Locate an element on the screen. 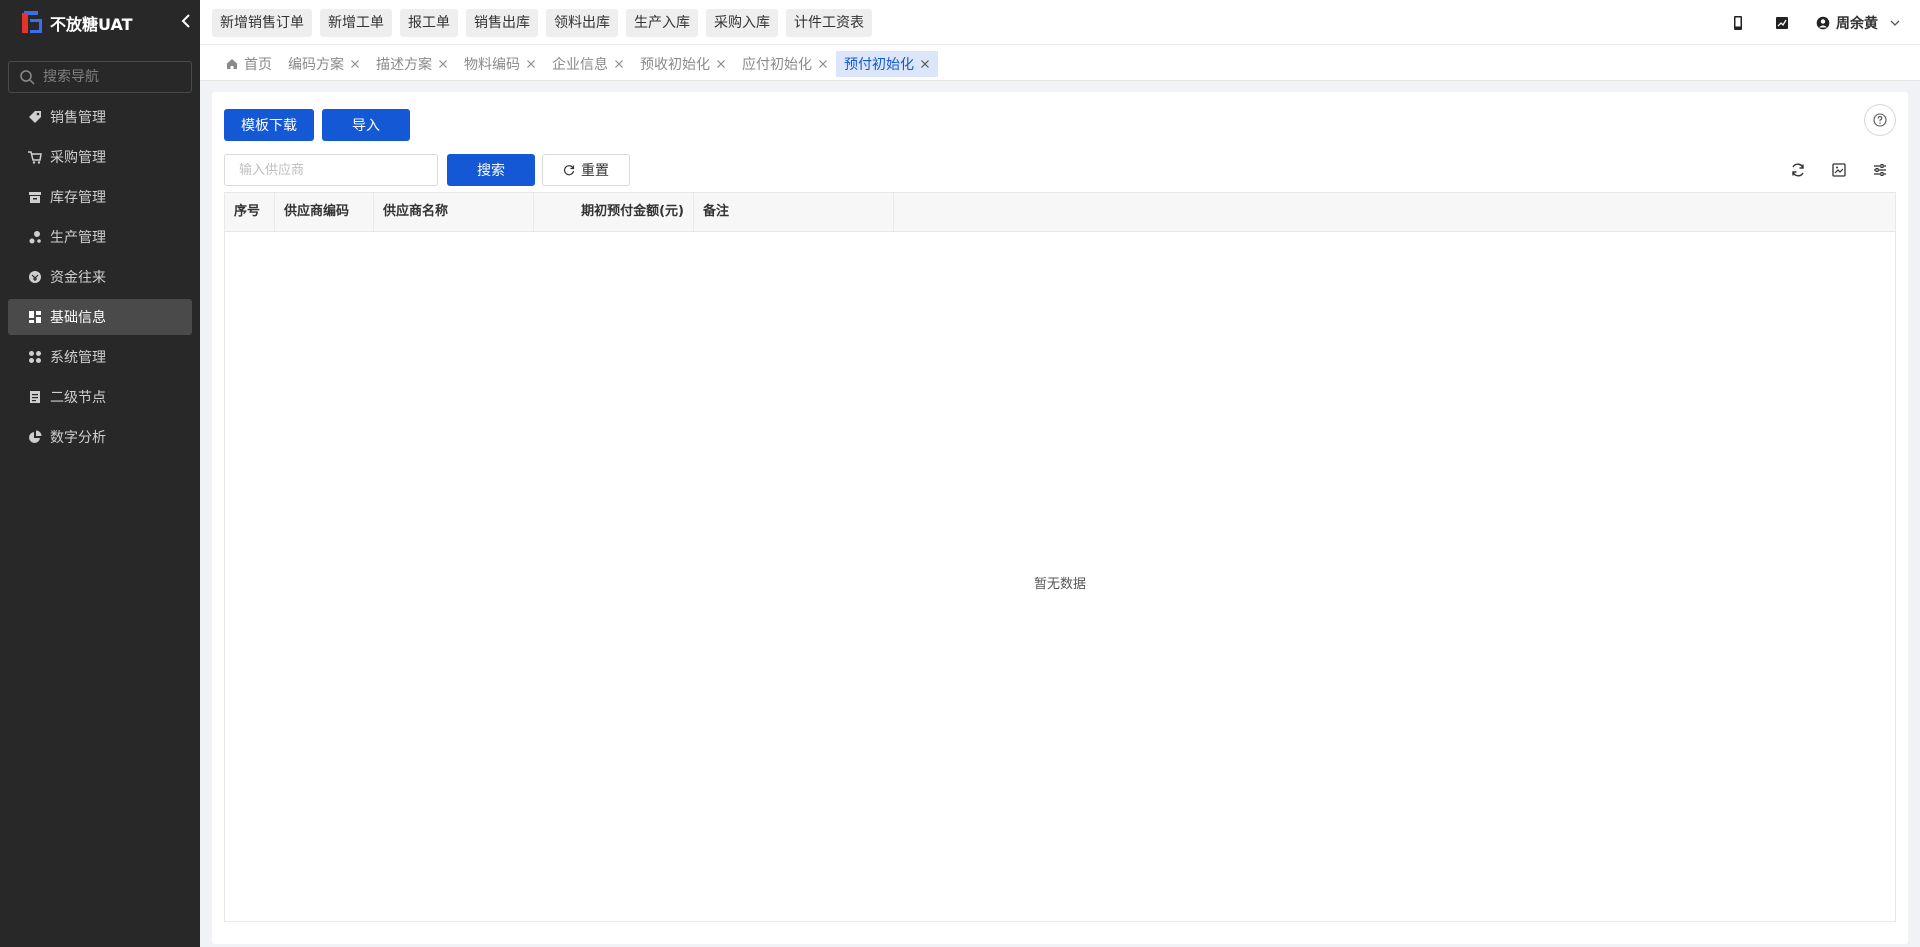 This screenshot has height=947, width=1920. home-icon is located at coordinates (232, 64).